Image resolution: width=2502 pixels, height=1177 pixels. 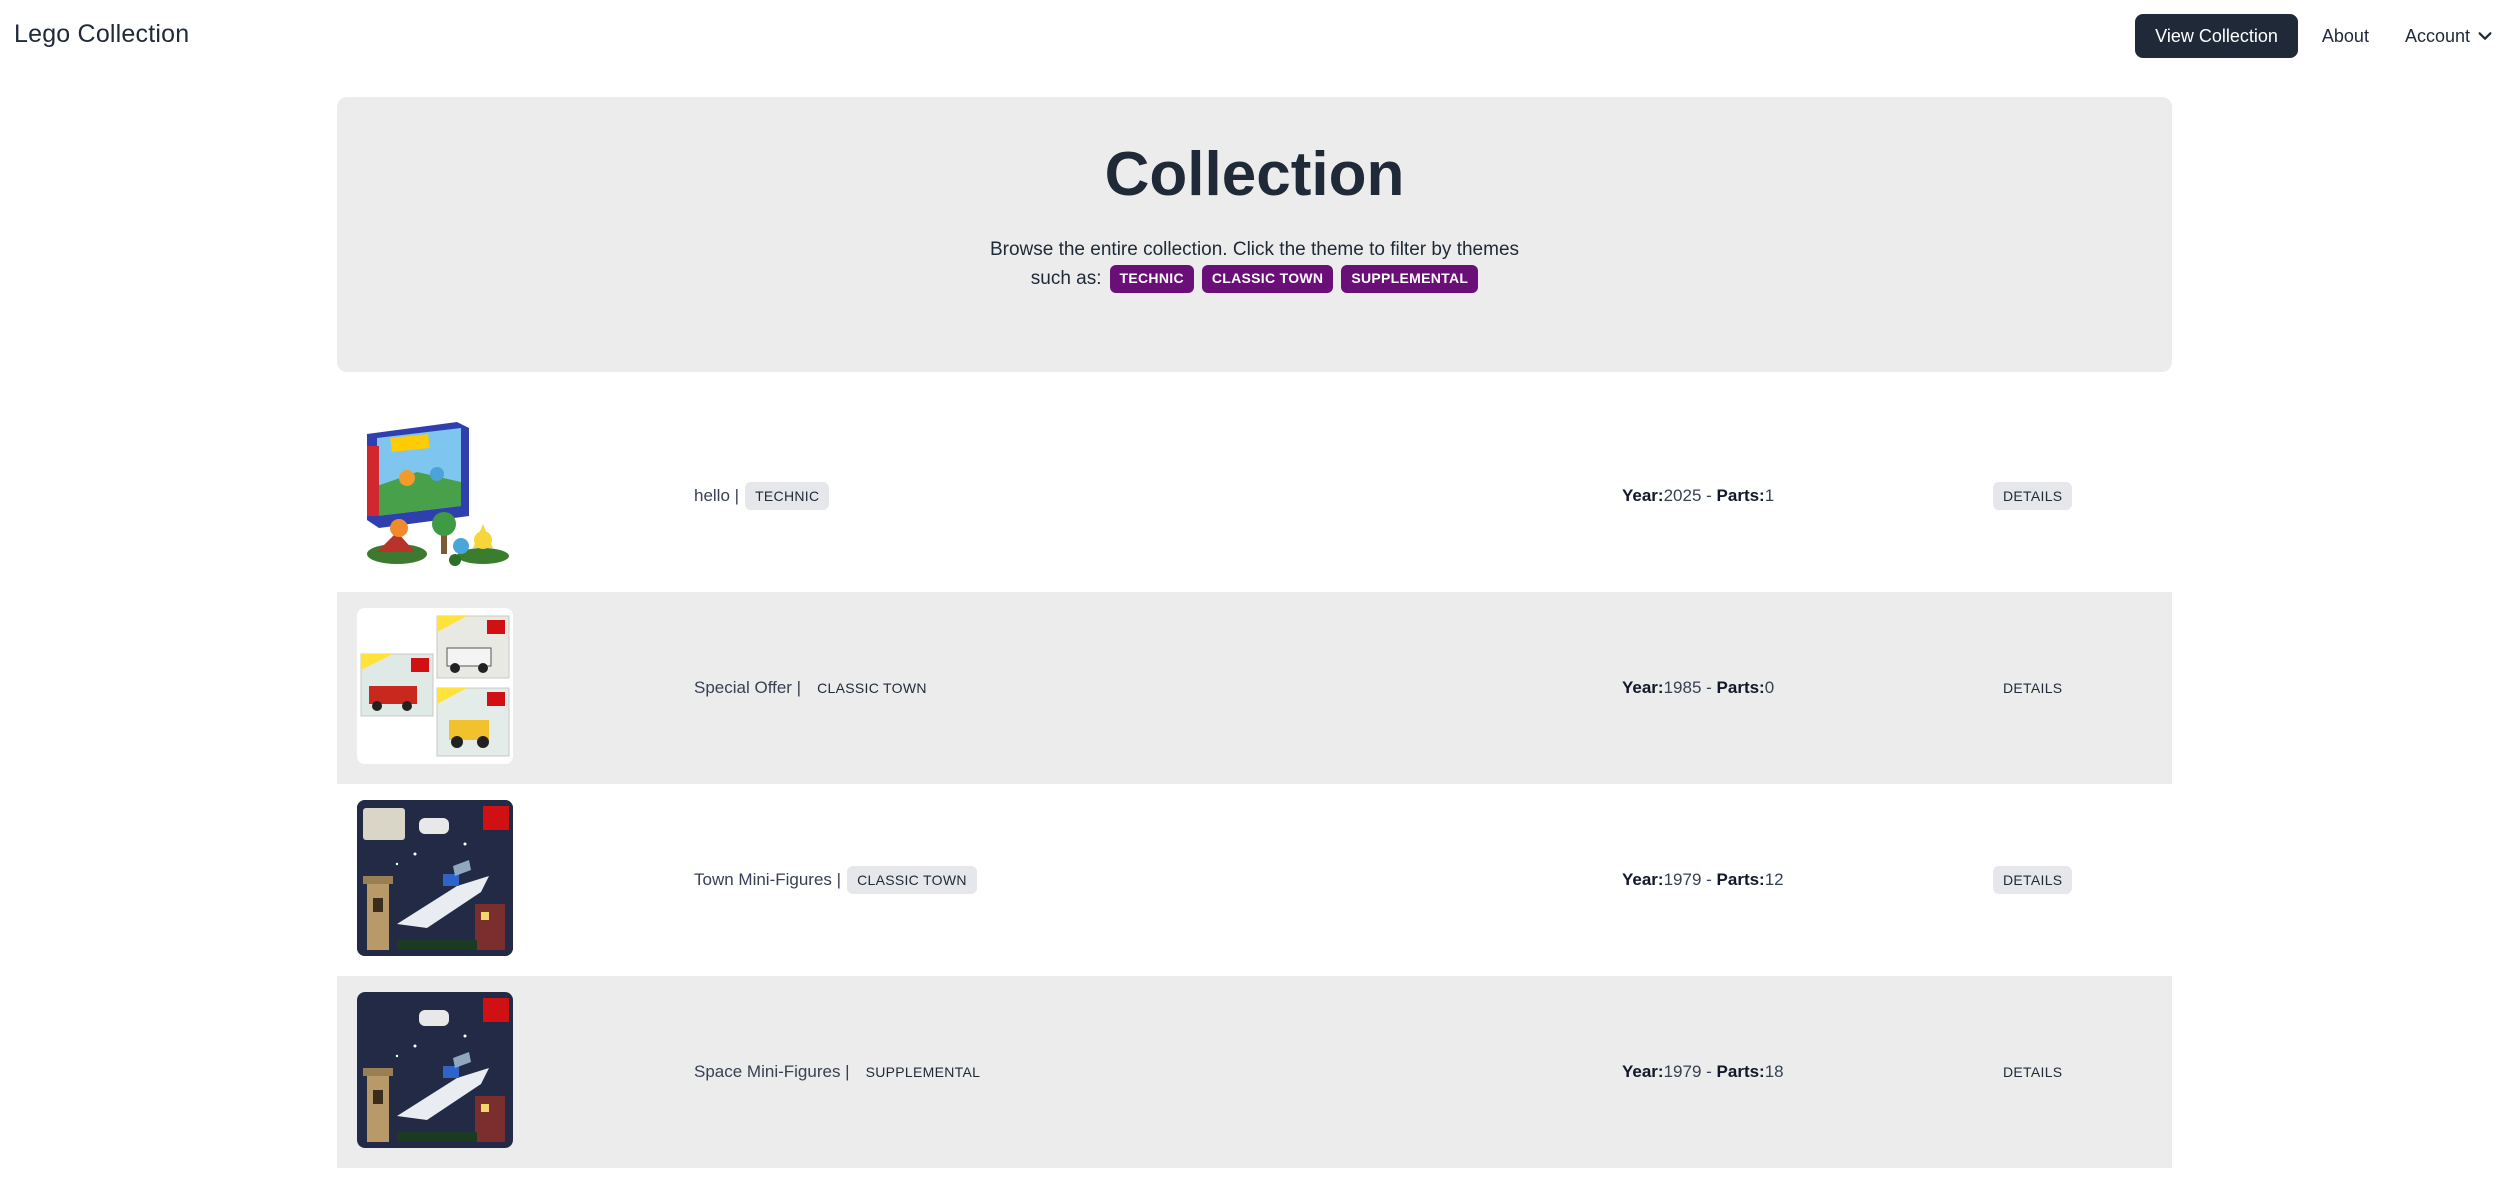 I want to click on account-dropdown: Account, so click(x=2449, y=36).